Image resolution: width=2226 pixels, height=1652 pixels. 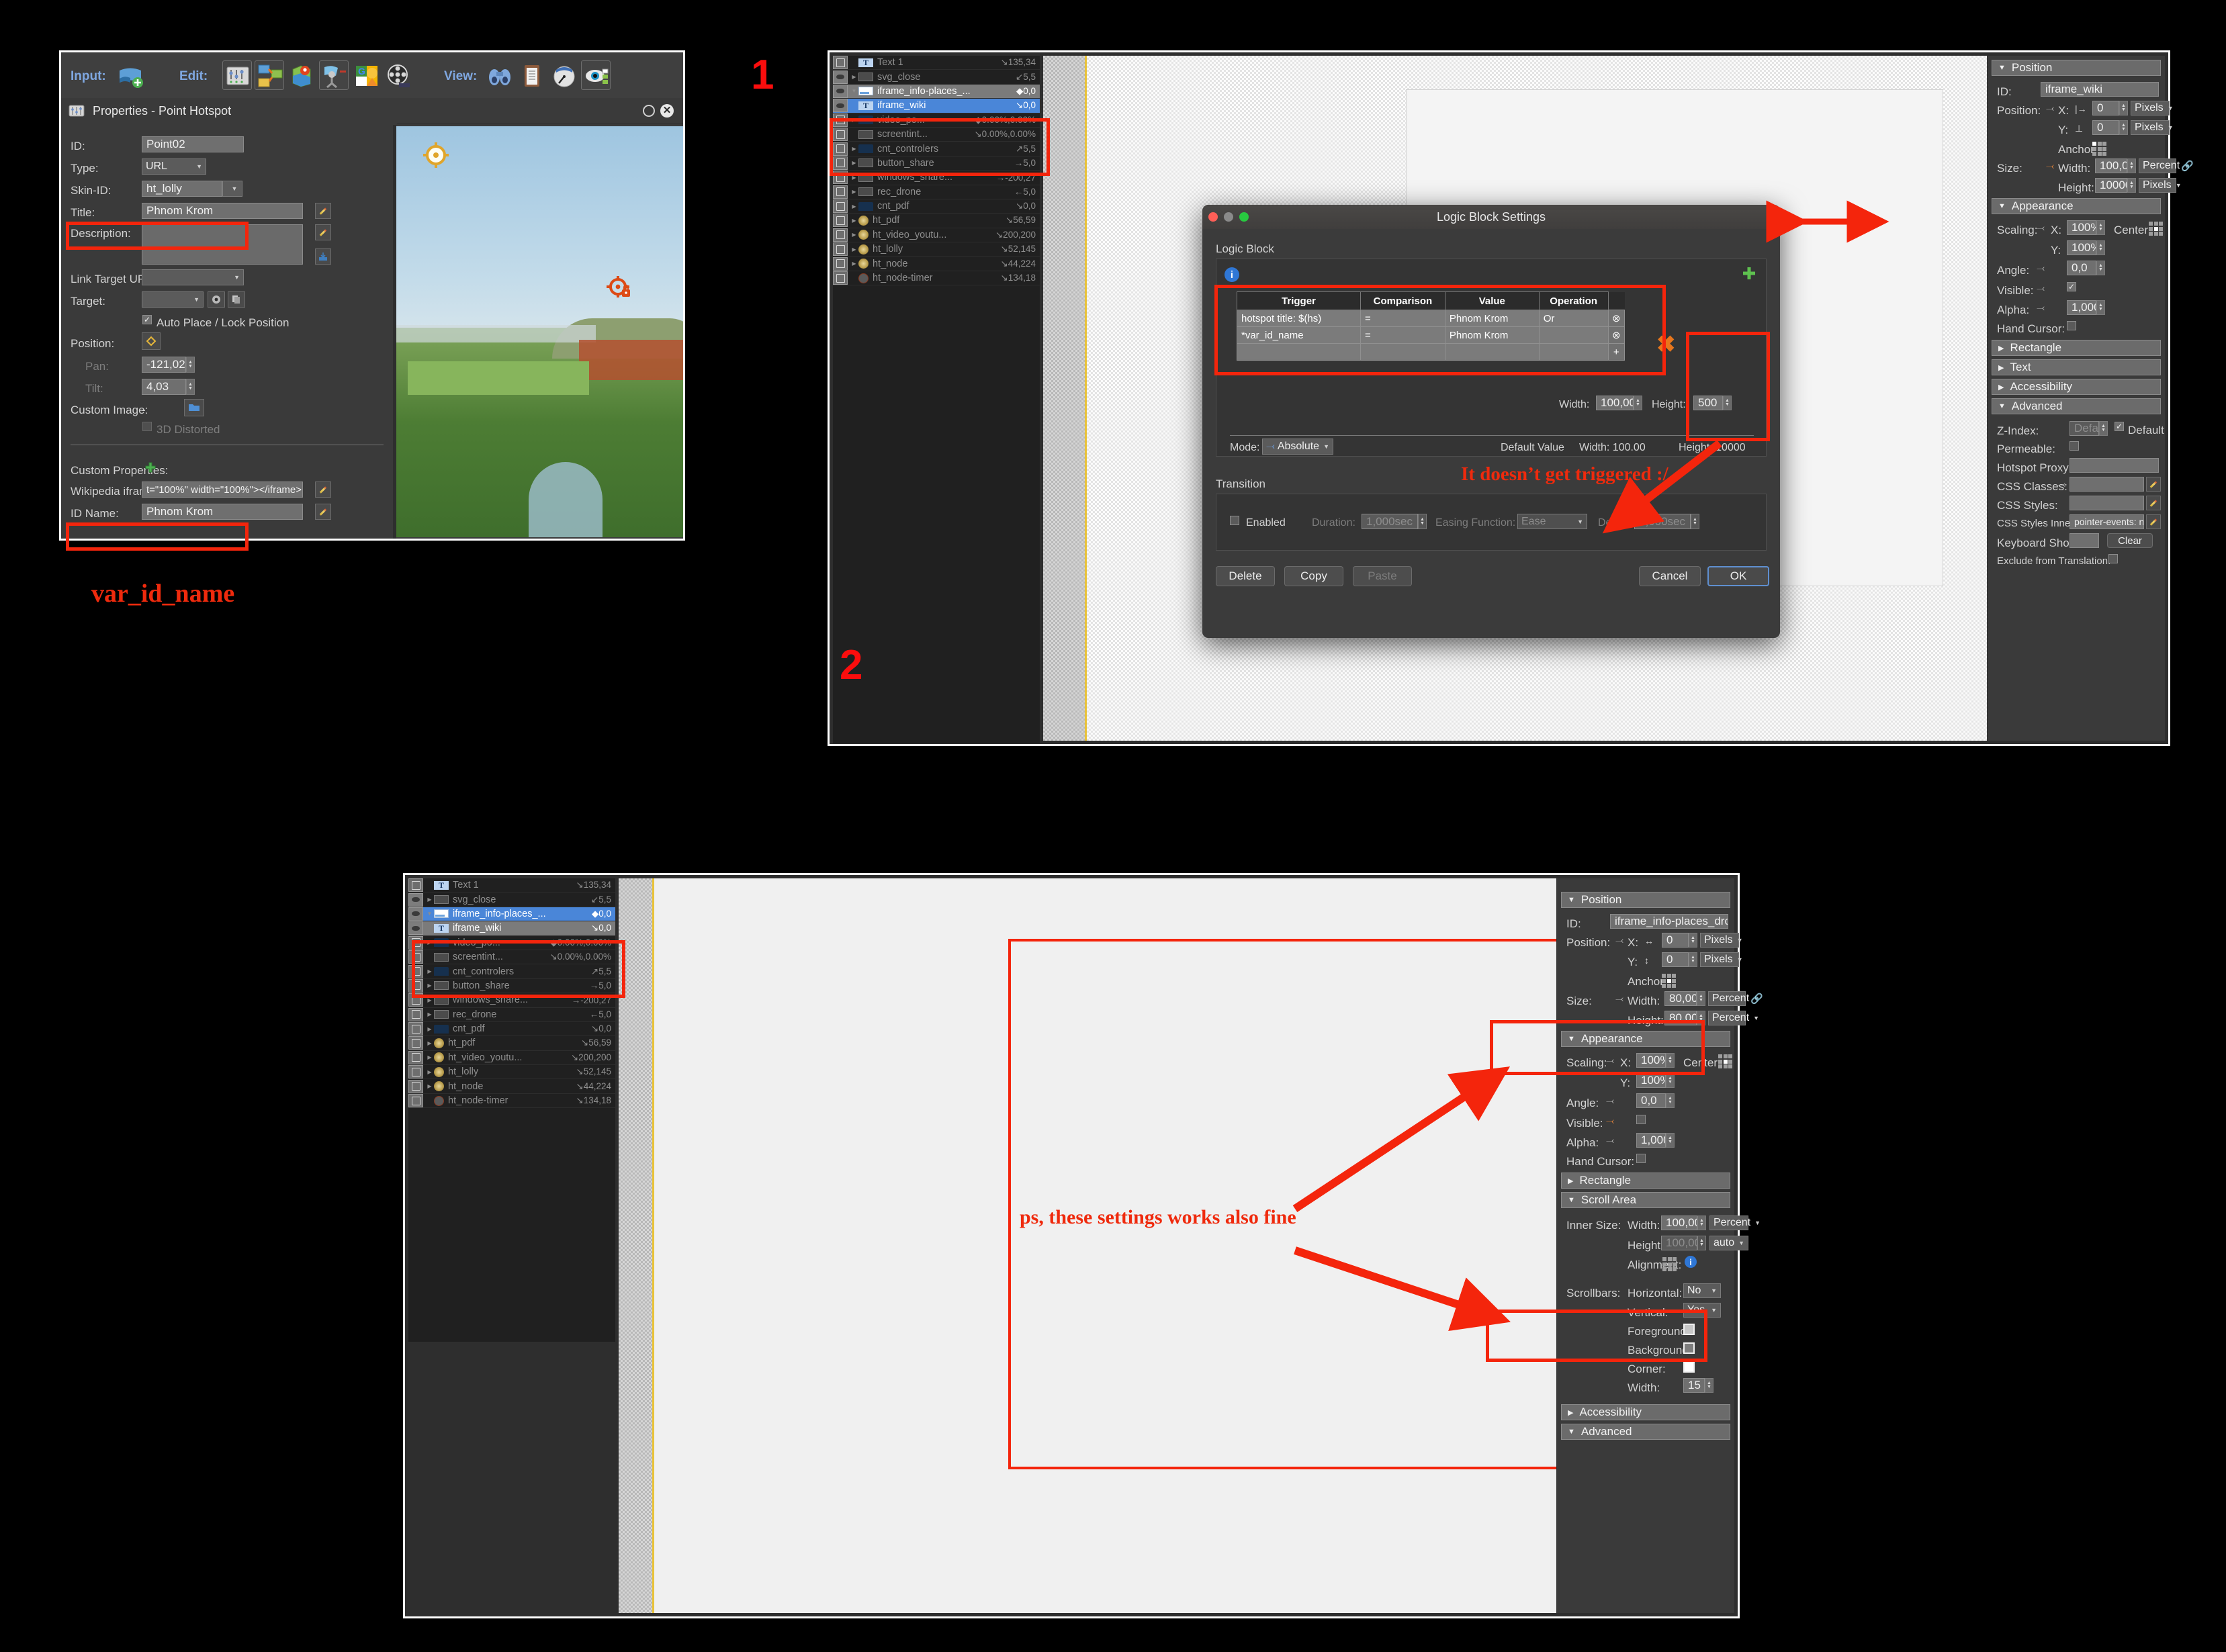 I want to click on section-position-b: ▼ Position, so click(x=1646, y=900).